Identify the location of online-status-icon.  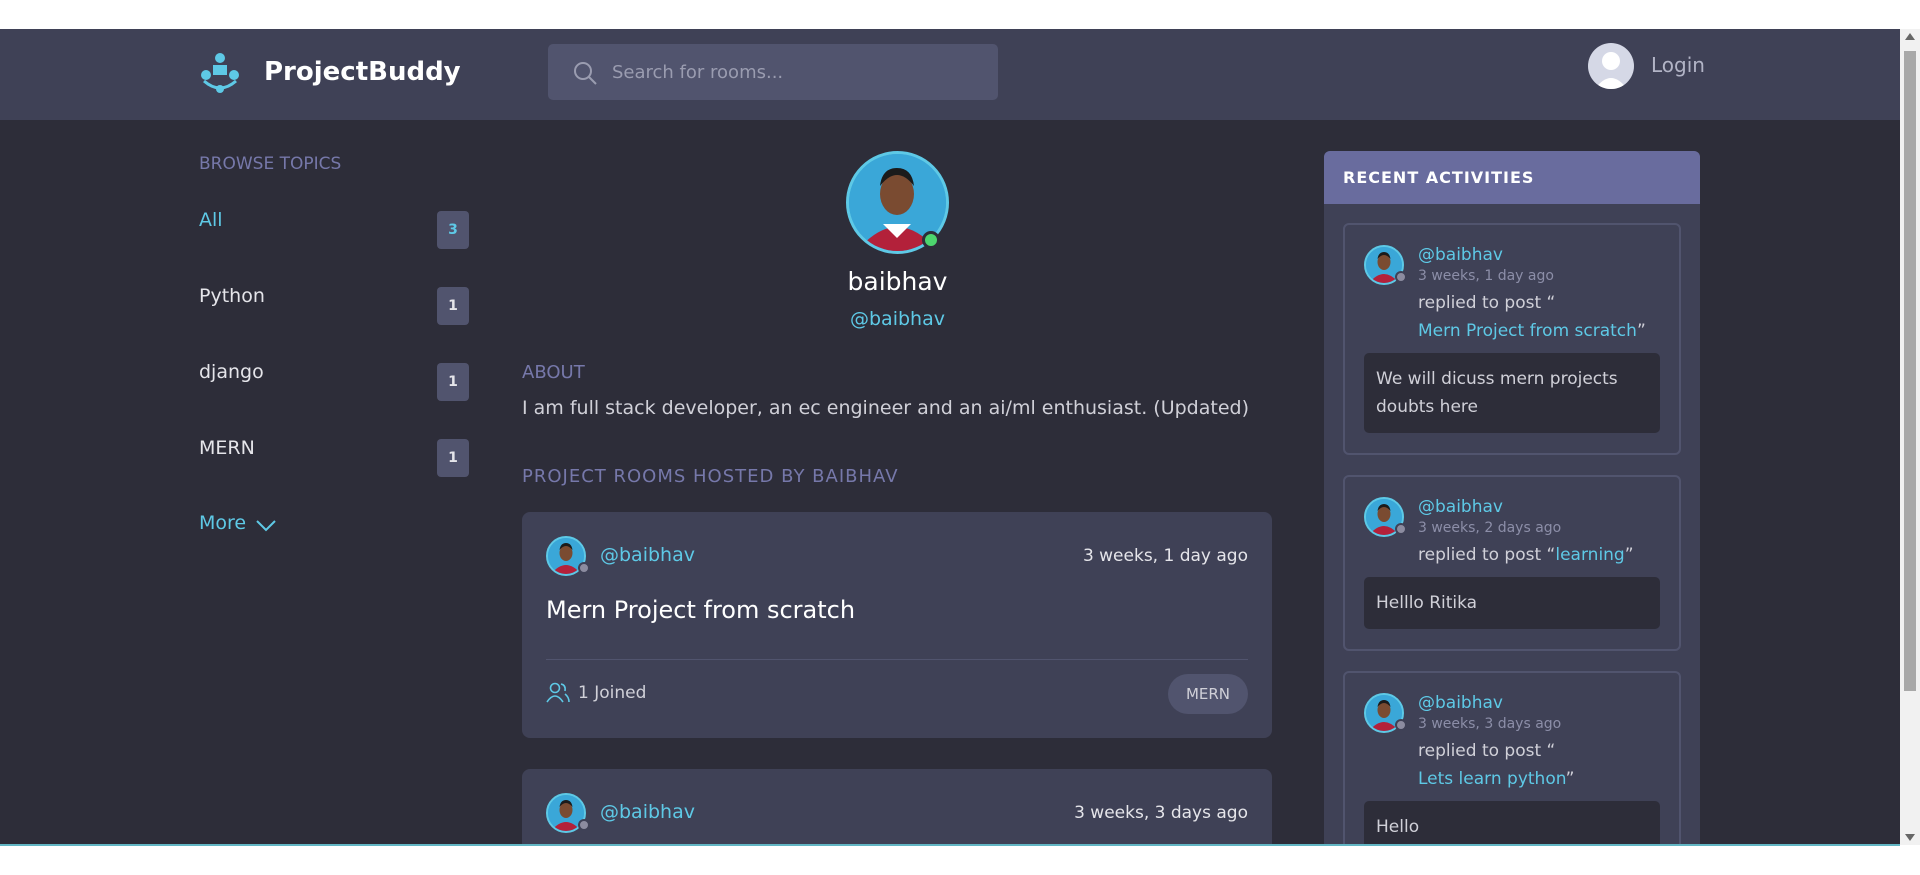
(931, 240).